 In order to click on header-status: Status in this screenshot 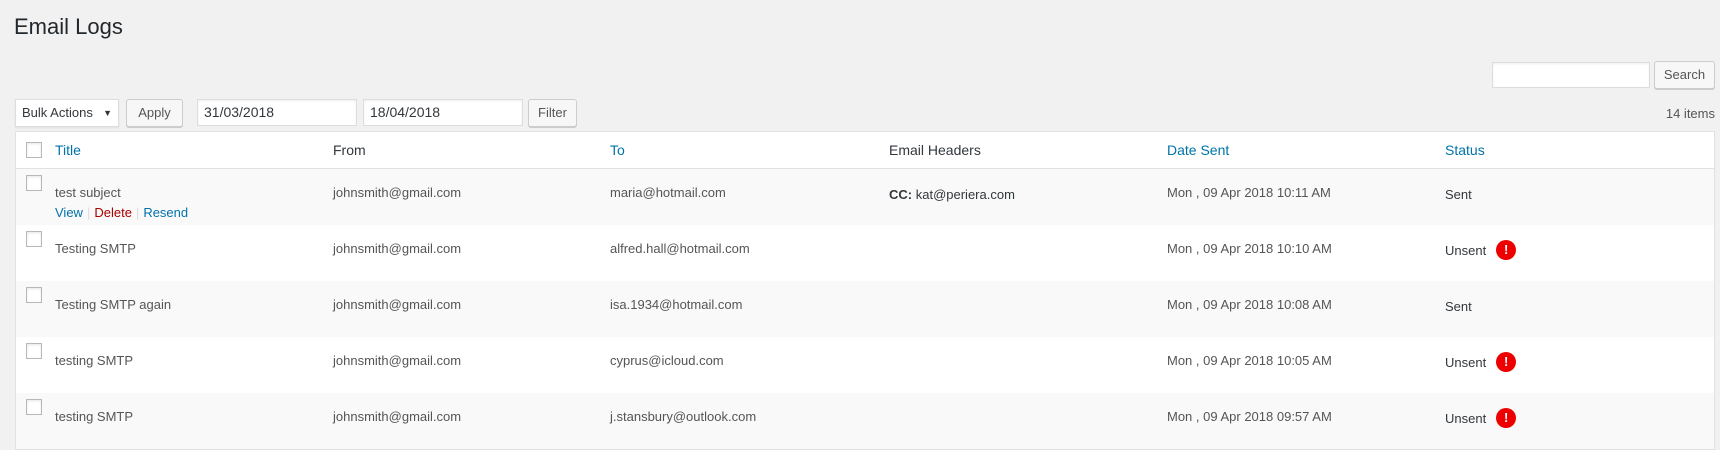, I will do `click(1465, 150)`.